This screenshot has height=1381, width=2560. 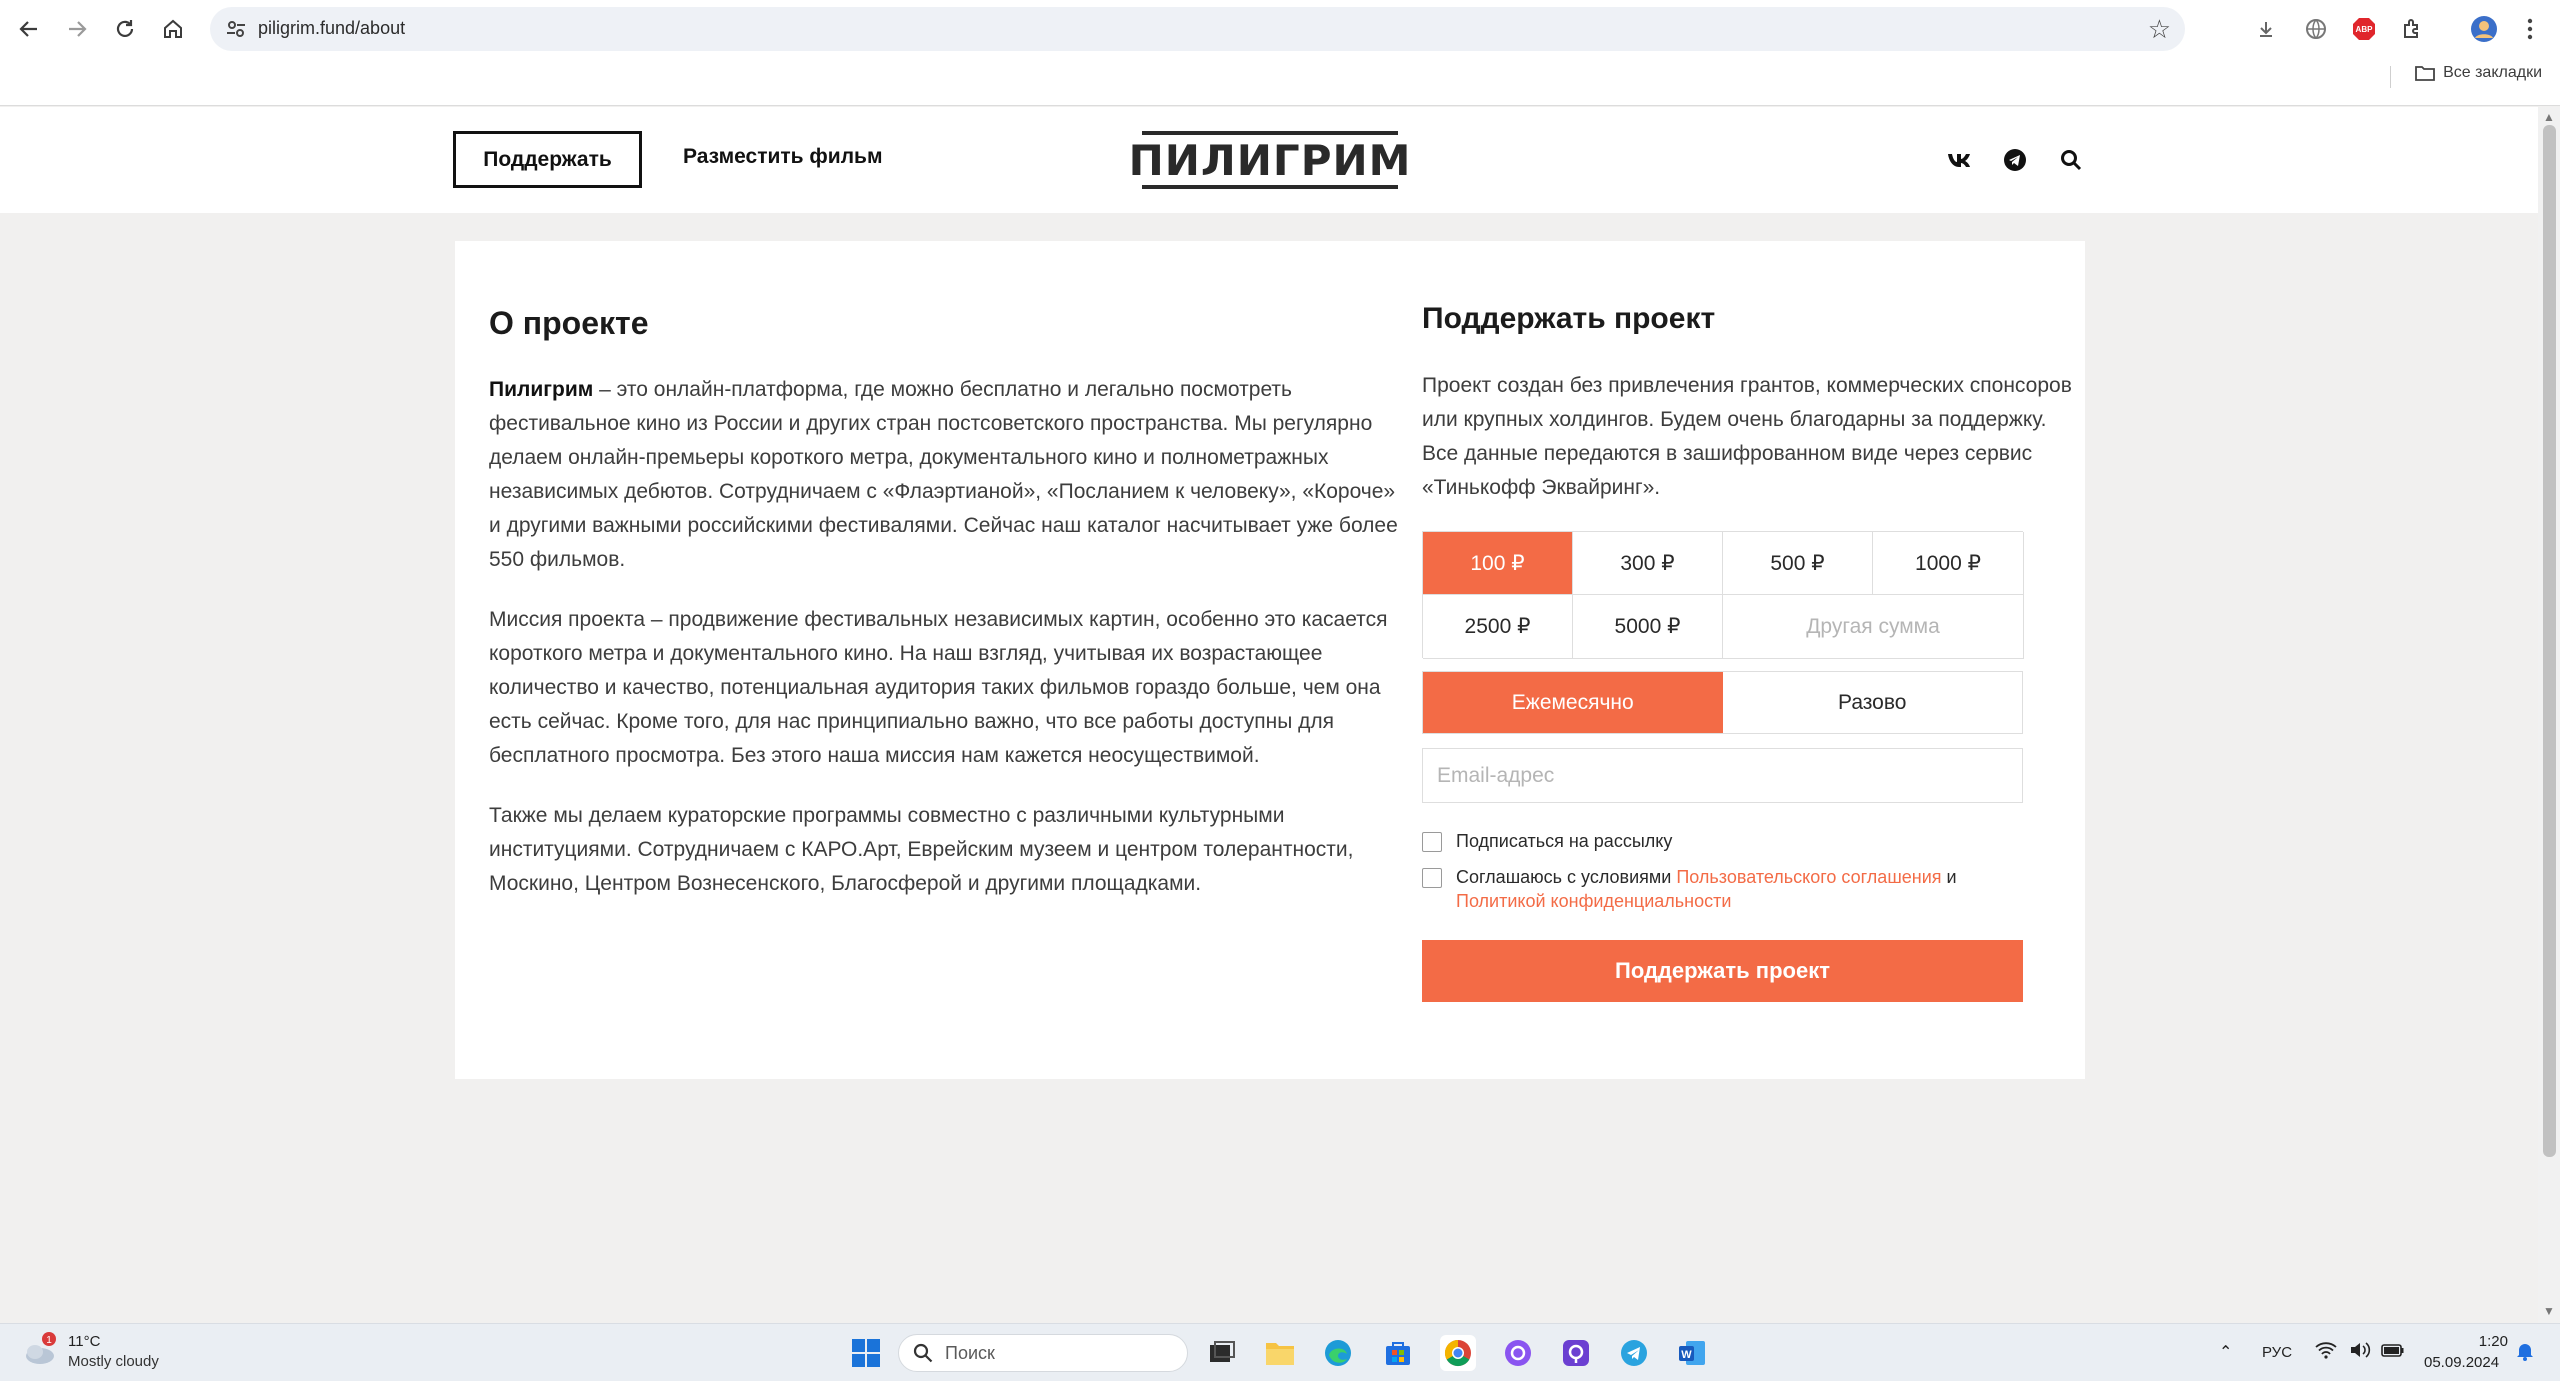 I want to click on extensions-icon, so click(x=2412, y=29).